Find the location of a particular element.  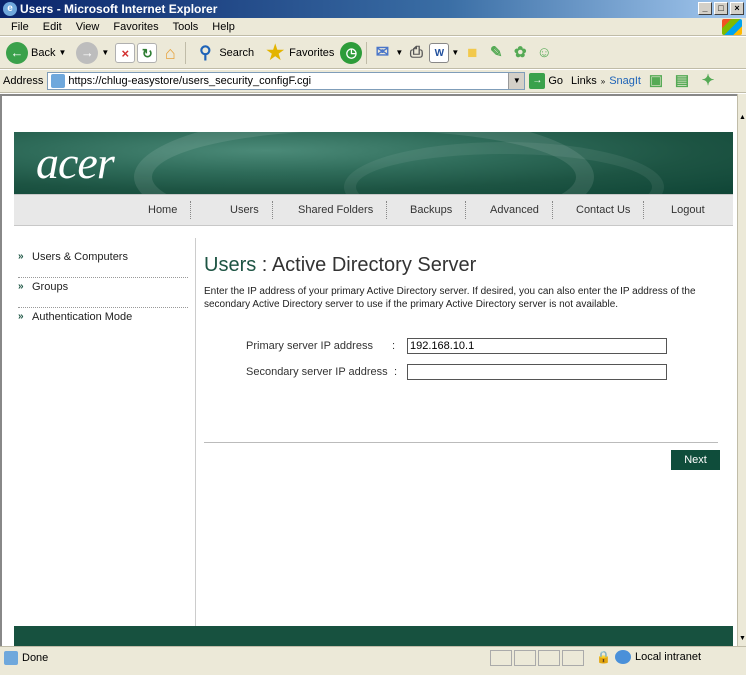

scroll-down-icon: ▼ is located at coordinates (742, 638).